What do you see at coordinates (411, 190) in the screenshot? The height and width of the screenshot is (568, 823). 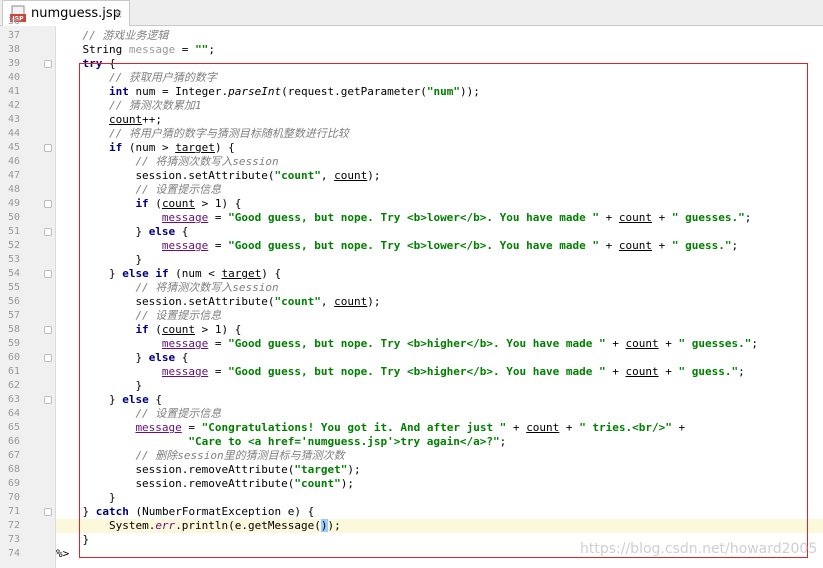 I see `code-line: 48 // 设置提示信息` at bounding box center [411, 190].